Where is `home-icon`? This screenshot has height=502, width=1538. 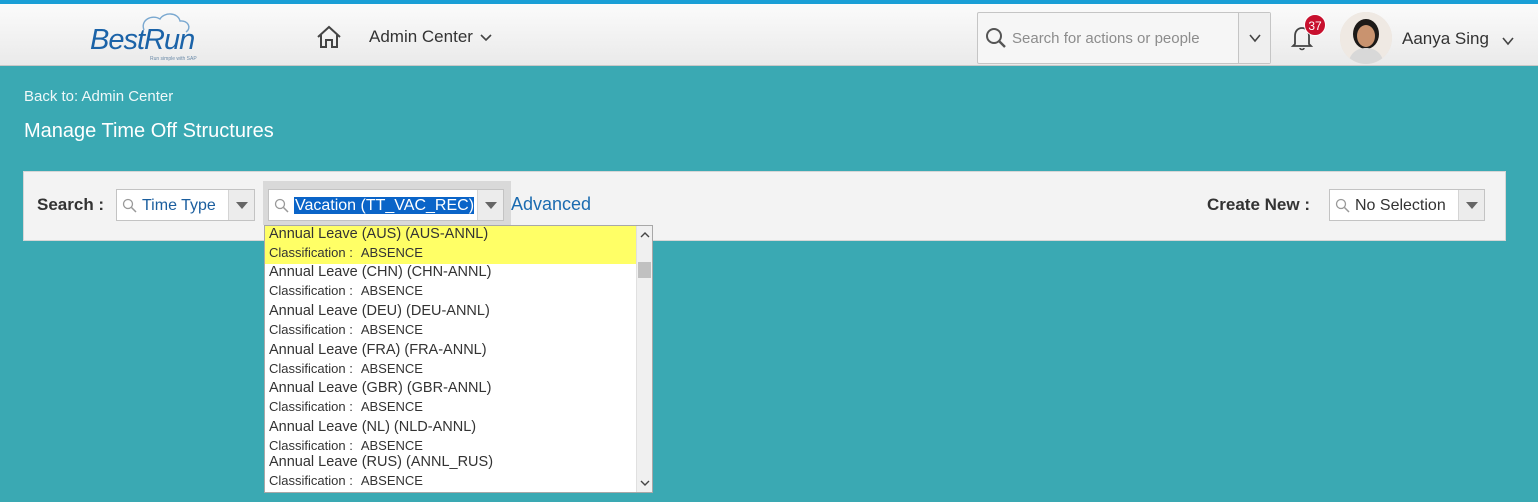 home-icon is located at coordinates (329, 37).